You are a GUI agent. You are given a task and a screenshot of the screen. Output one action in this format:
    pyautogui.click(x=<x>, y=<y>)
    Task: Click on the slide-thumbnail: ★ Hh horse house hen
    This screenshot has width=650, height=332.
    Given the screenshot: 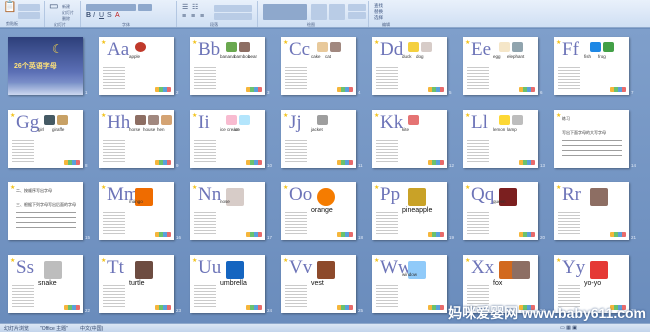 What is the action you would take?
    pyautogui.click(x=136, y=139)
    